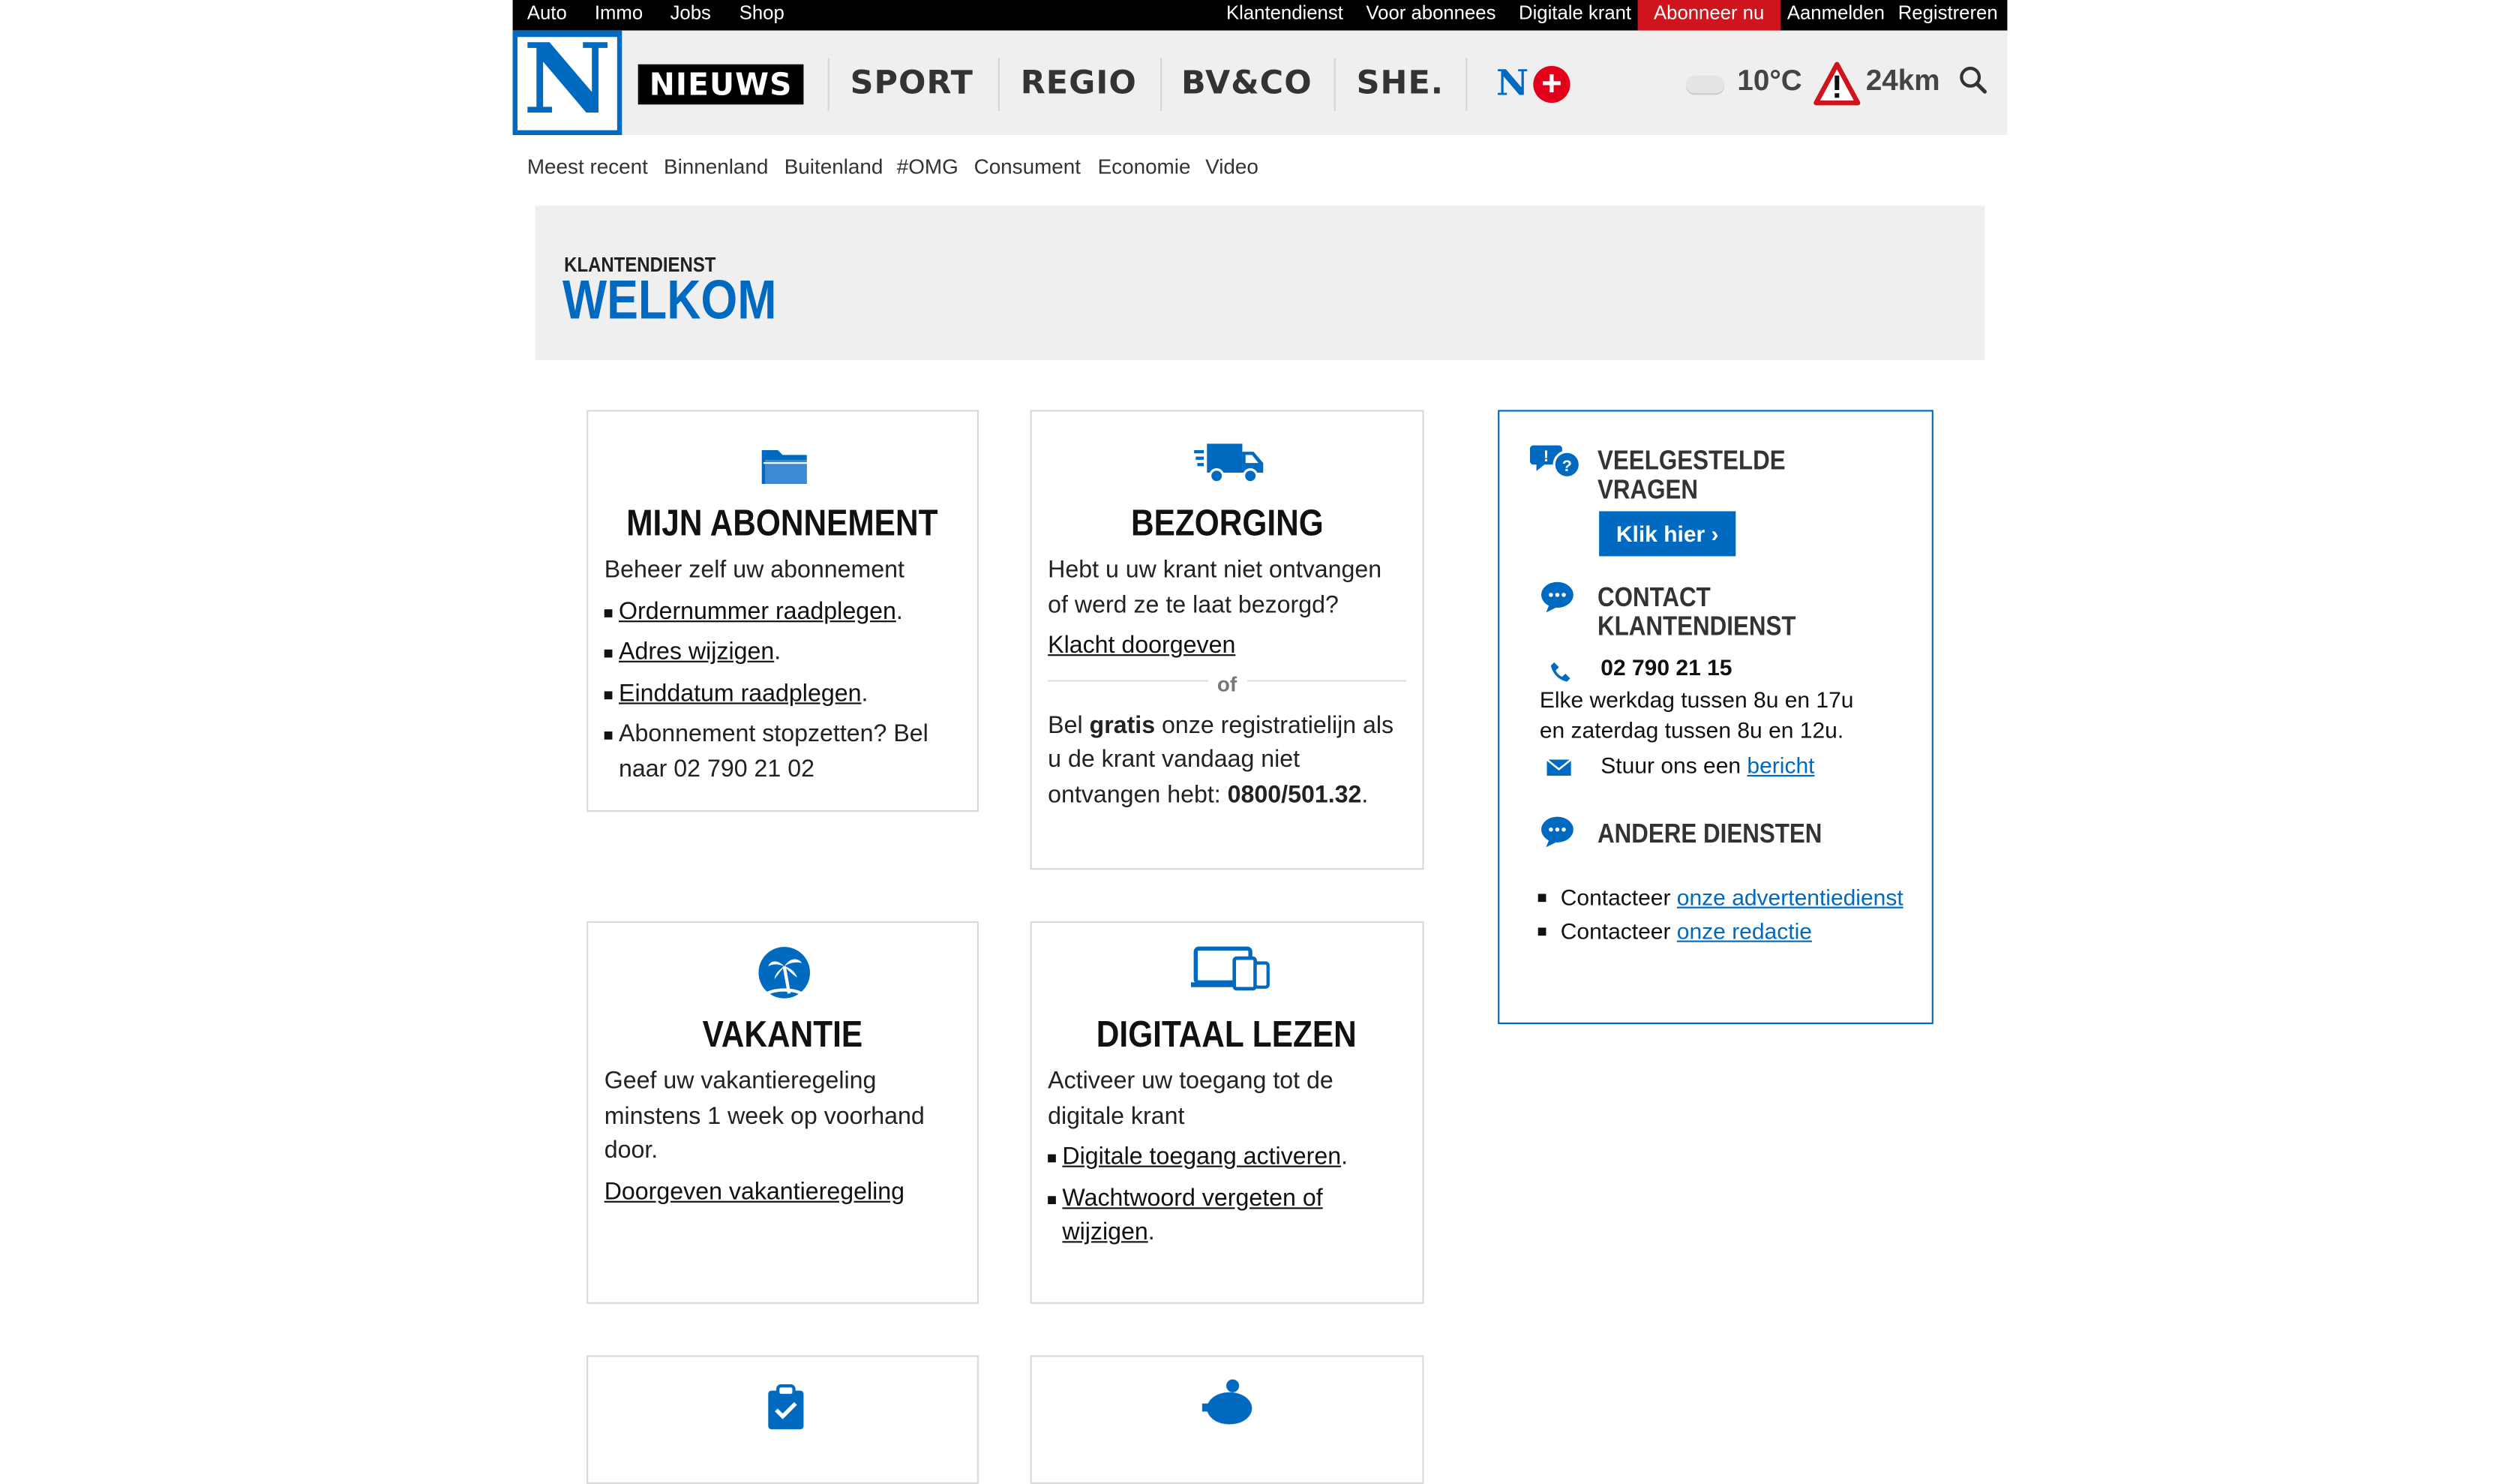 Image resolution: width=2520 pixels, height=1484 pixels. Describe the element at coordinates (1141, 645) in the screenshot. I see `klacht-doorgeven-link: Klacht doorgeven` at that location.